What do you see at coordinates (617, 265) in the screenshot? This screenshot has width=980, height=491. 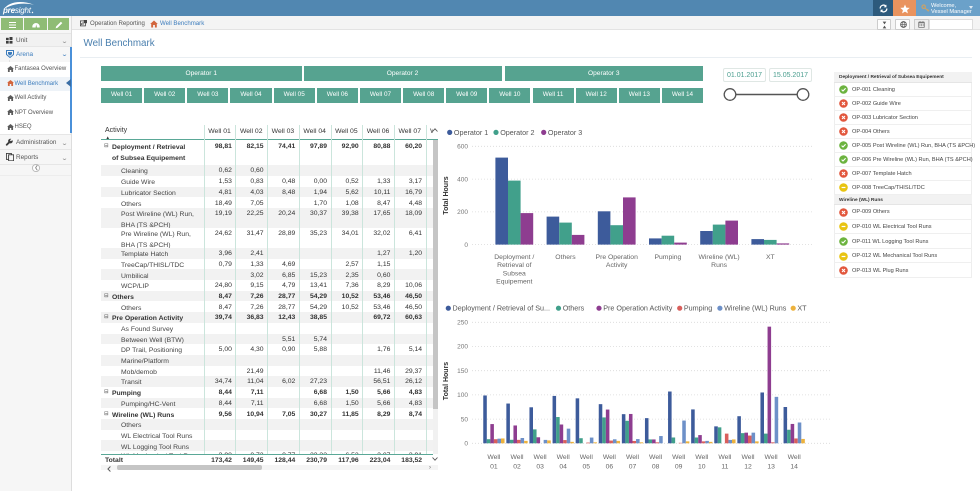 I see `svg-text: Activity` at bounding box center [617, 265].